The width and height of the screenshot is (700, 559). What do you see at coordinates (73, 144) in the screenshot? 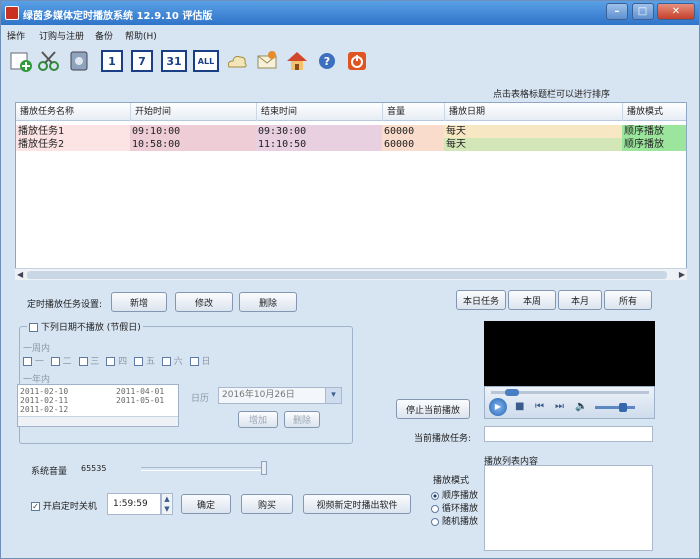
I see `cell-name: 播放任务2` at bounding box center [73, 144].